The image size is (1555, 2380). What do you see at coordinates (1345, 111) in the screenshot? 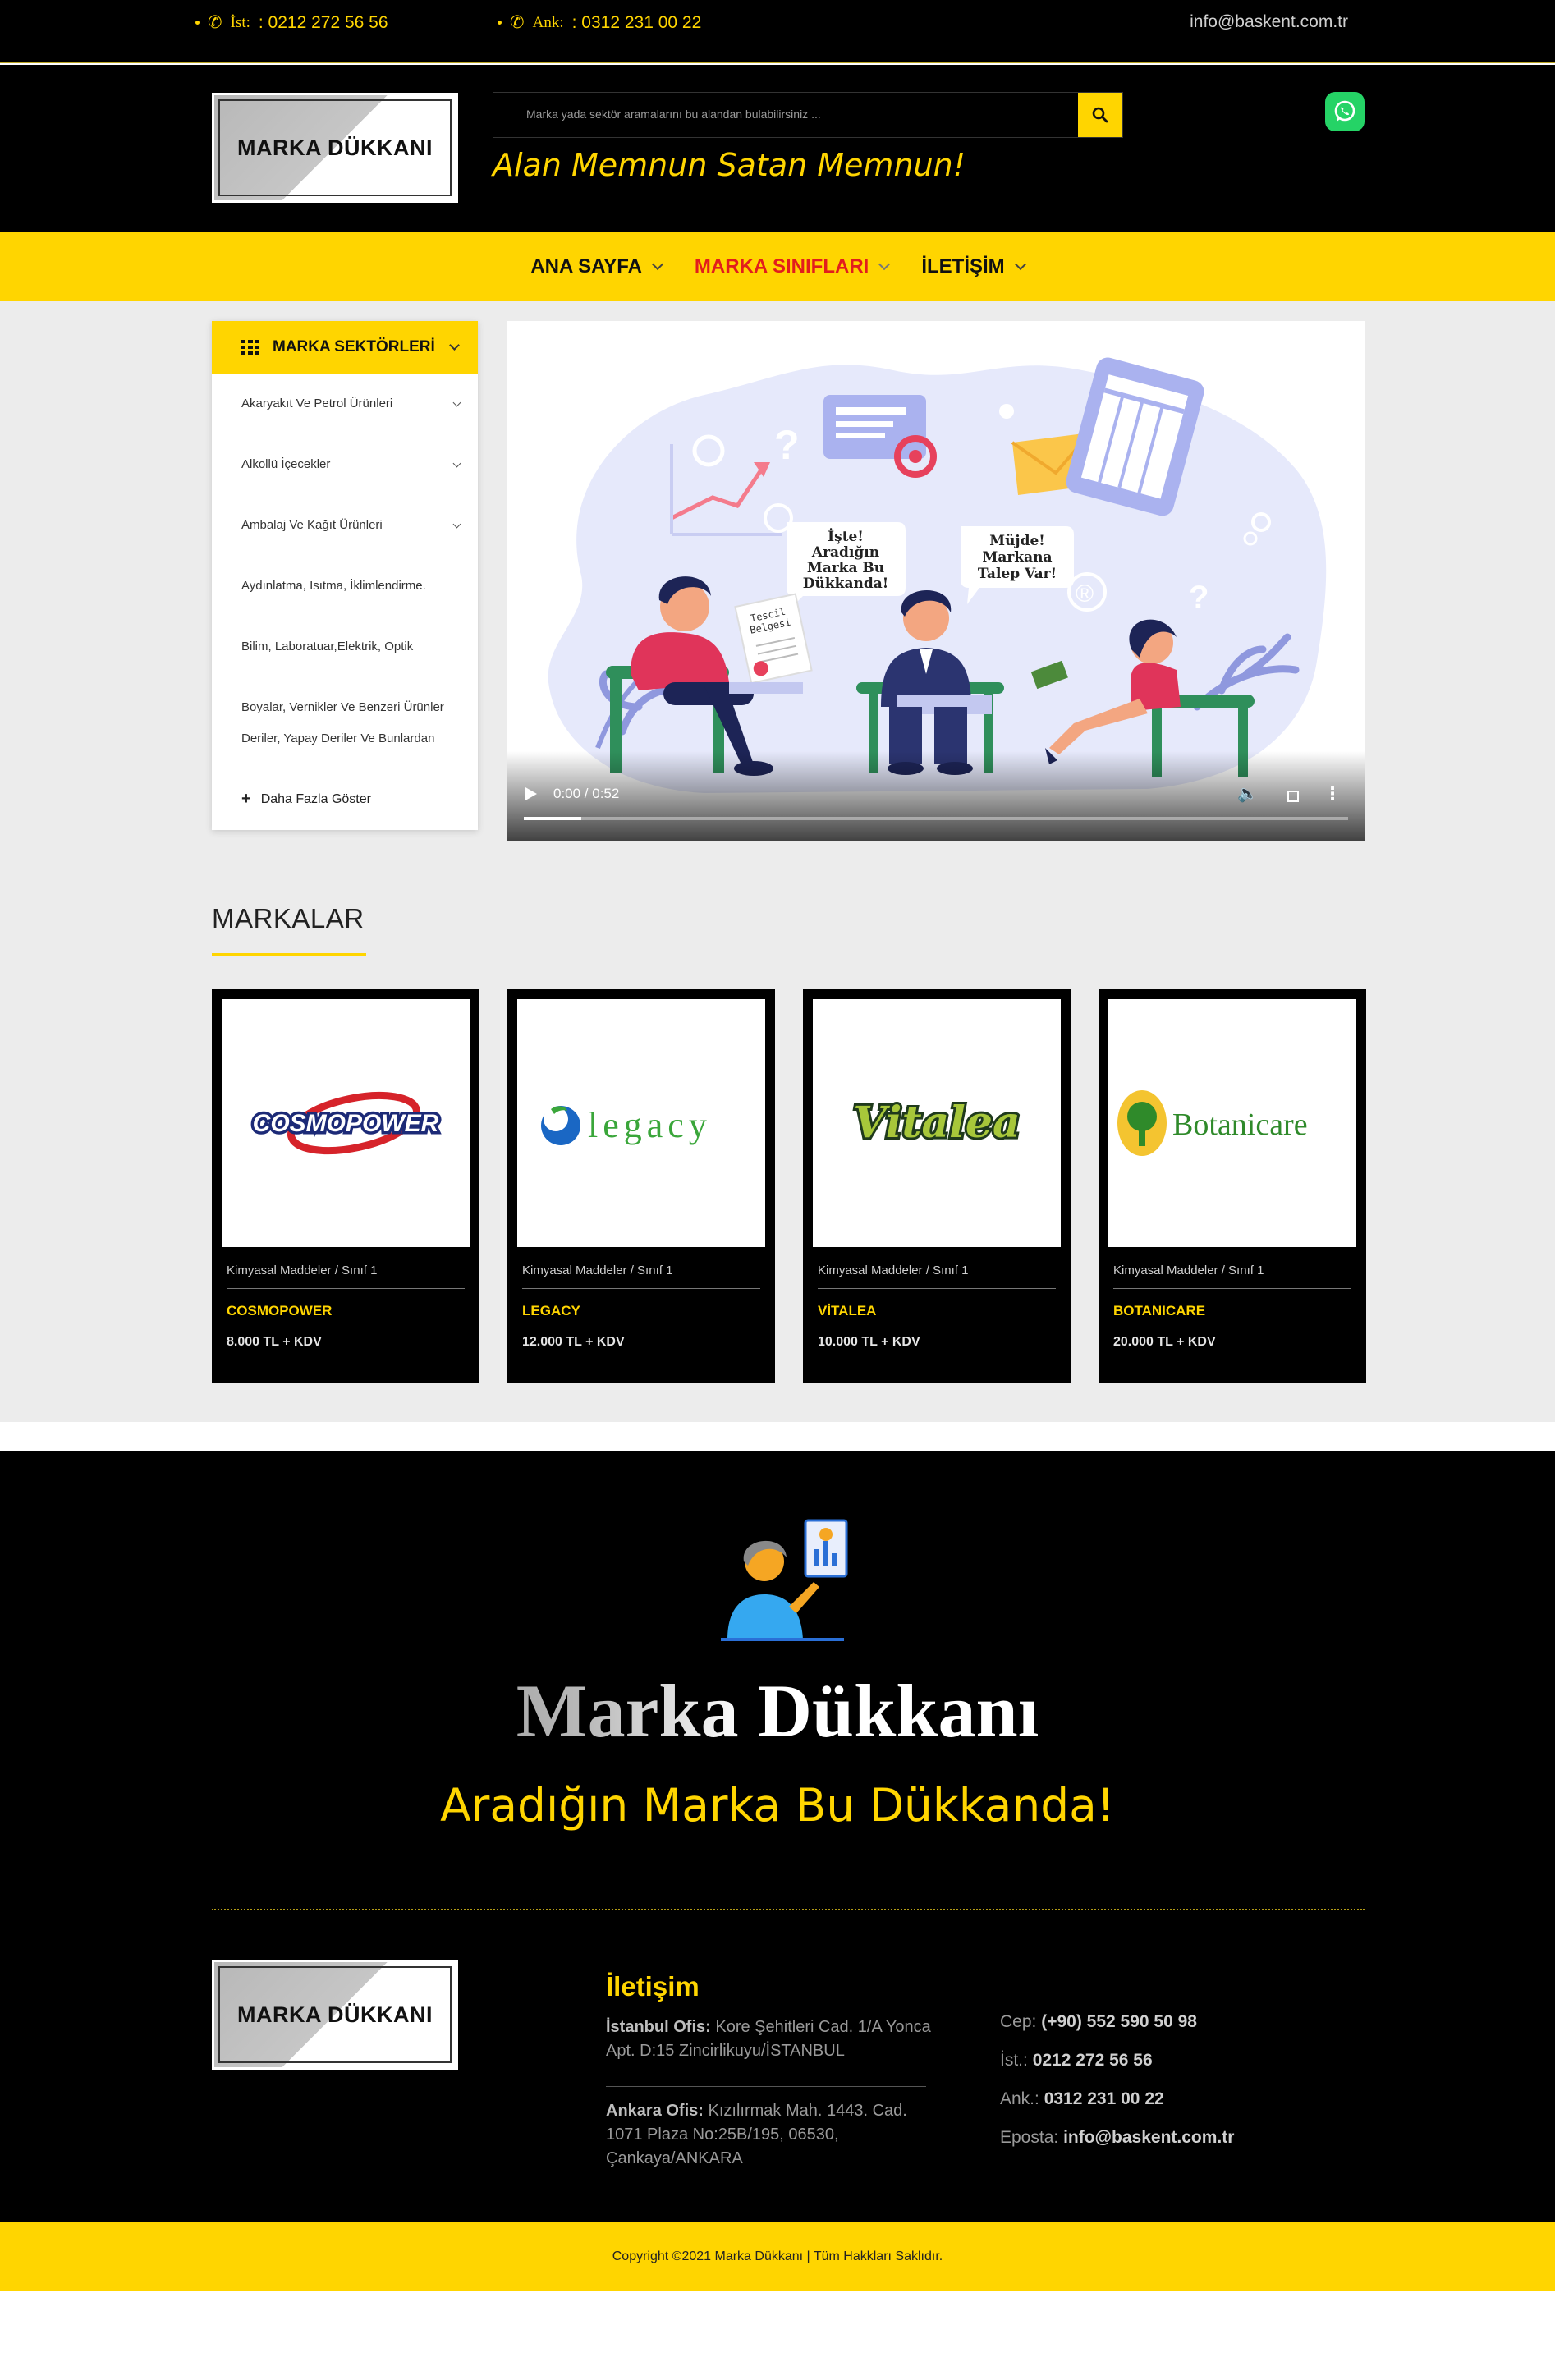
I see `whatsapp-button` at bounding box center [1345, 111].